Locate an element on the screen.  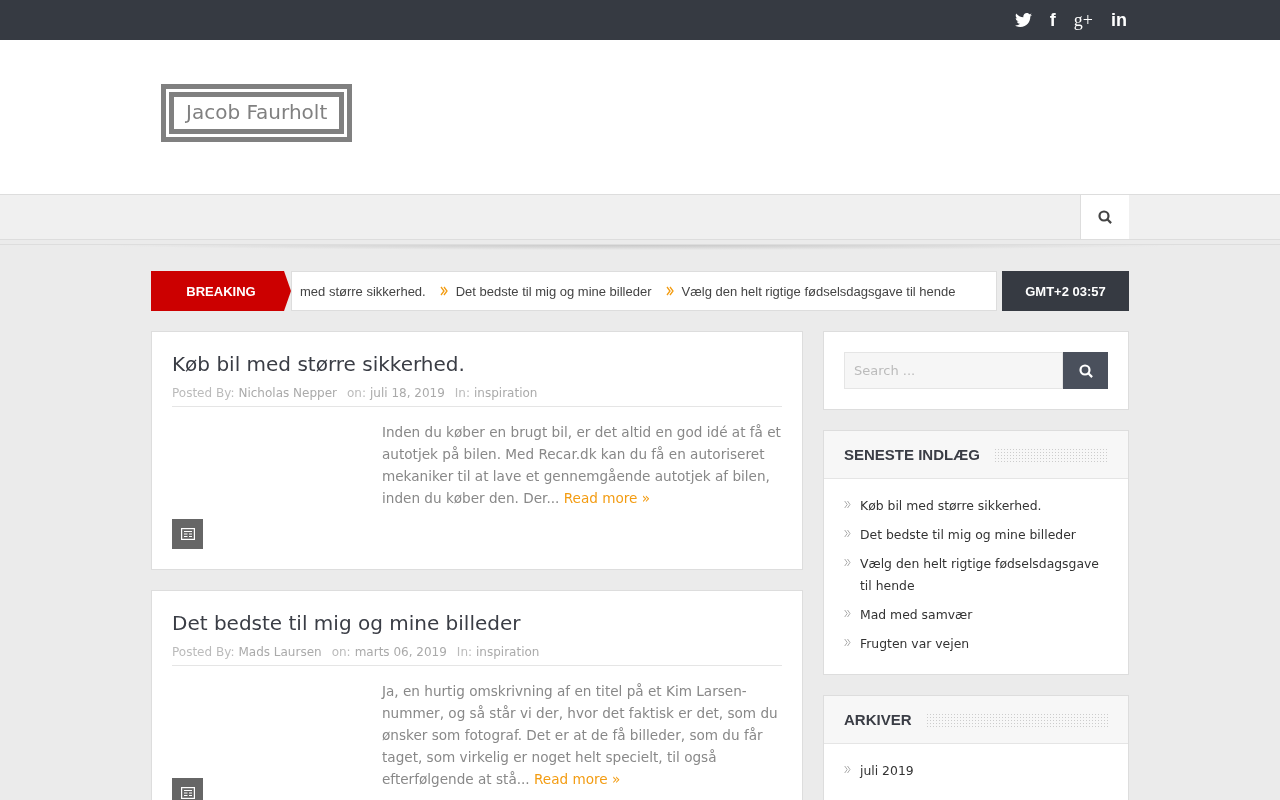
linkedin-link: in is located at coordinates (1119, 20).